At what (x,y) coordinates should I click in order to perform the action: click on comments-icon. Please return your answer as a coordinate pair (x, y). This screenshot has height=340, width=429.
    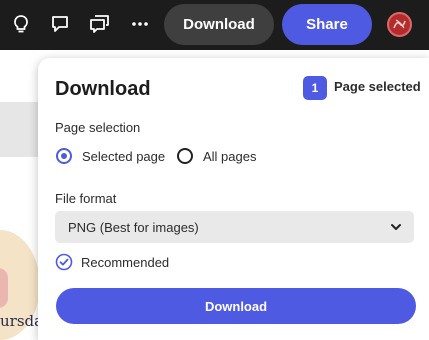
    Looking at the image, I should click on (100, 24).